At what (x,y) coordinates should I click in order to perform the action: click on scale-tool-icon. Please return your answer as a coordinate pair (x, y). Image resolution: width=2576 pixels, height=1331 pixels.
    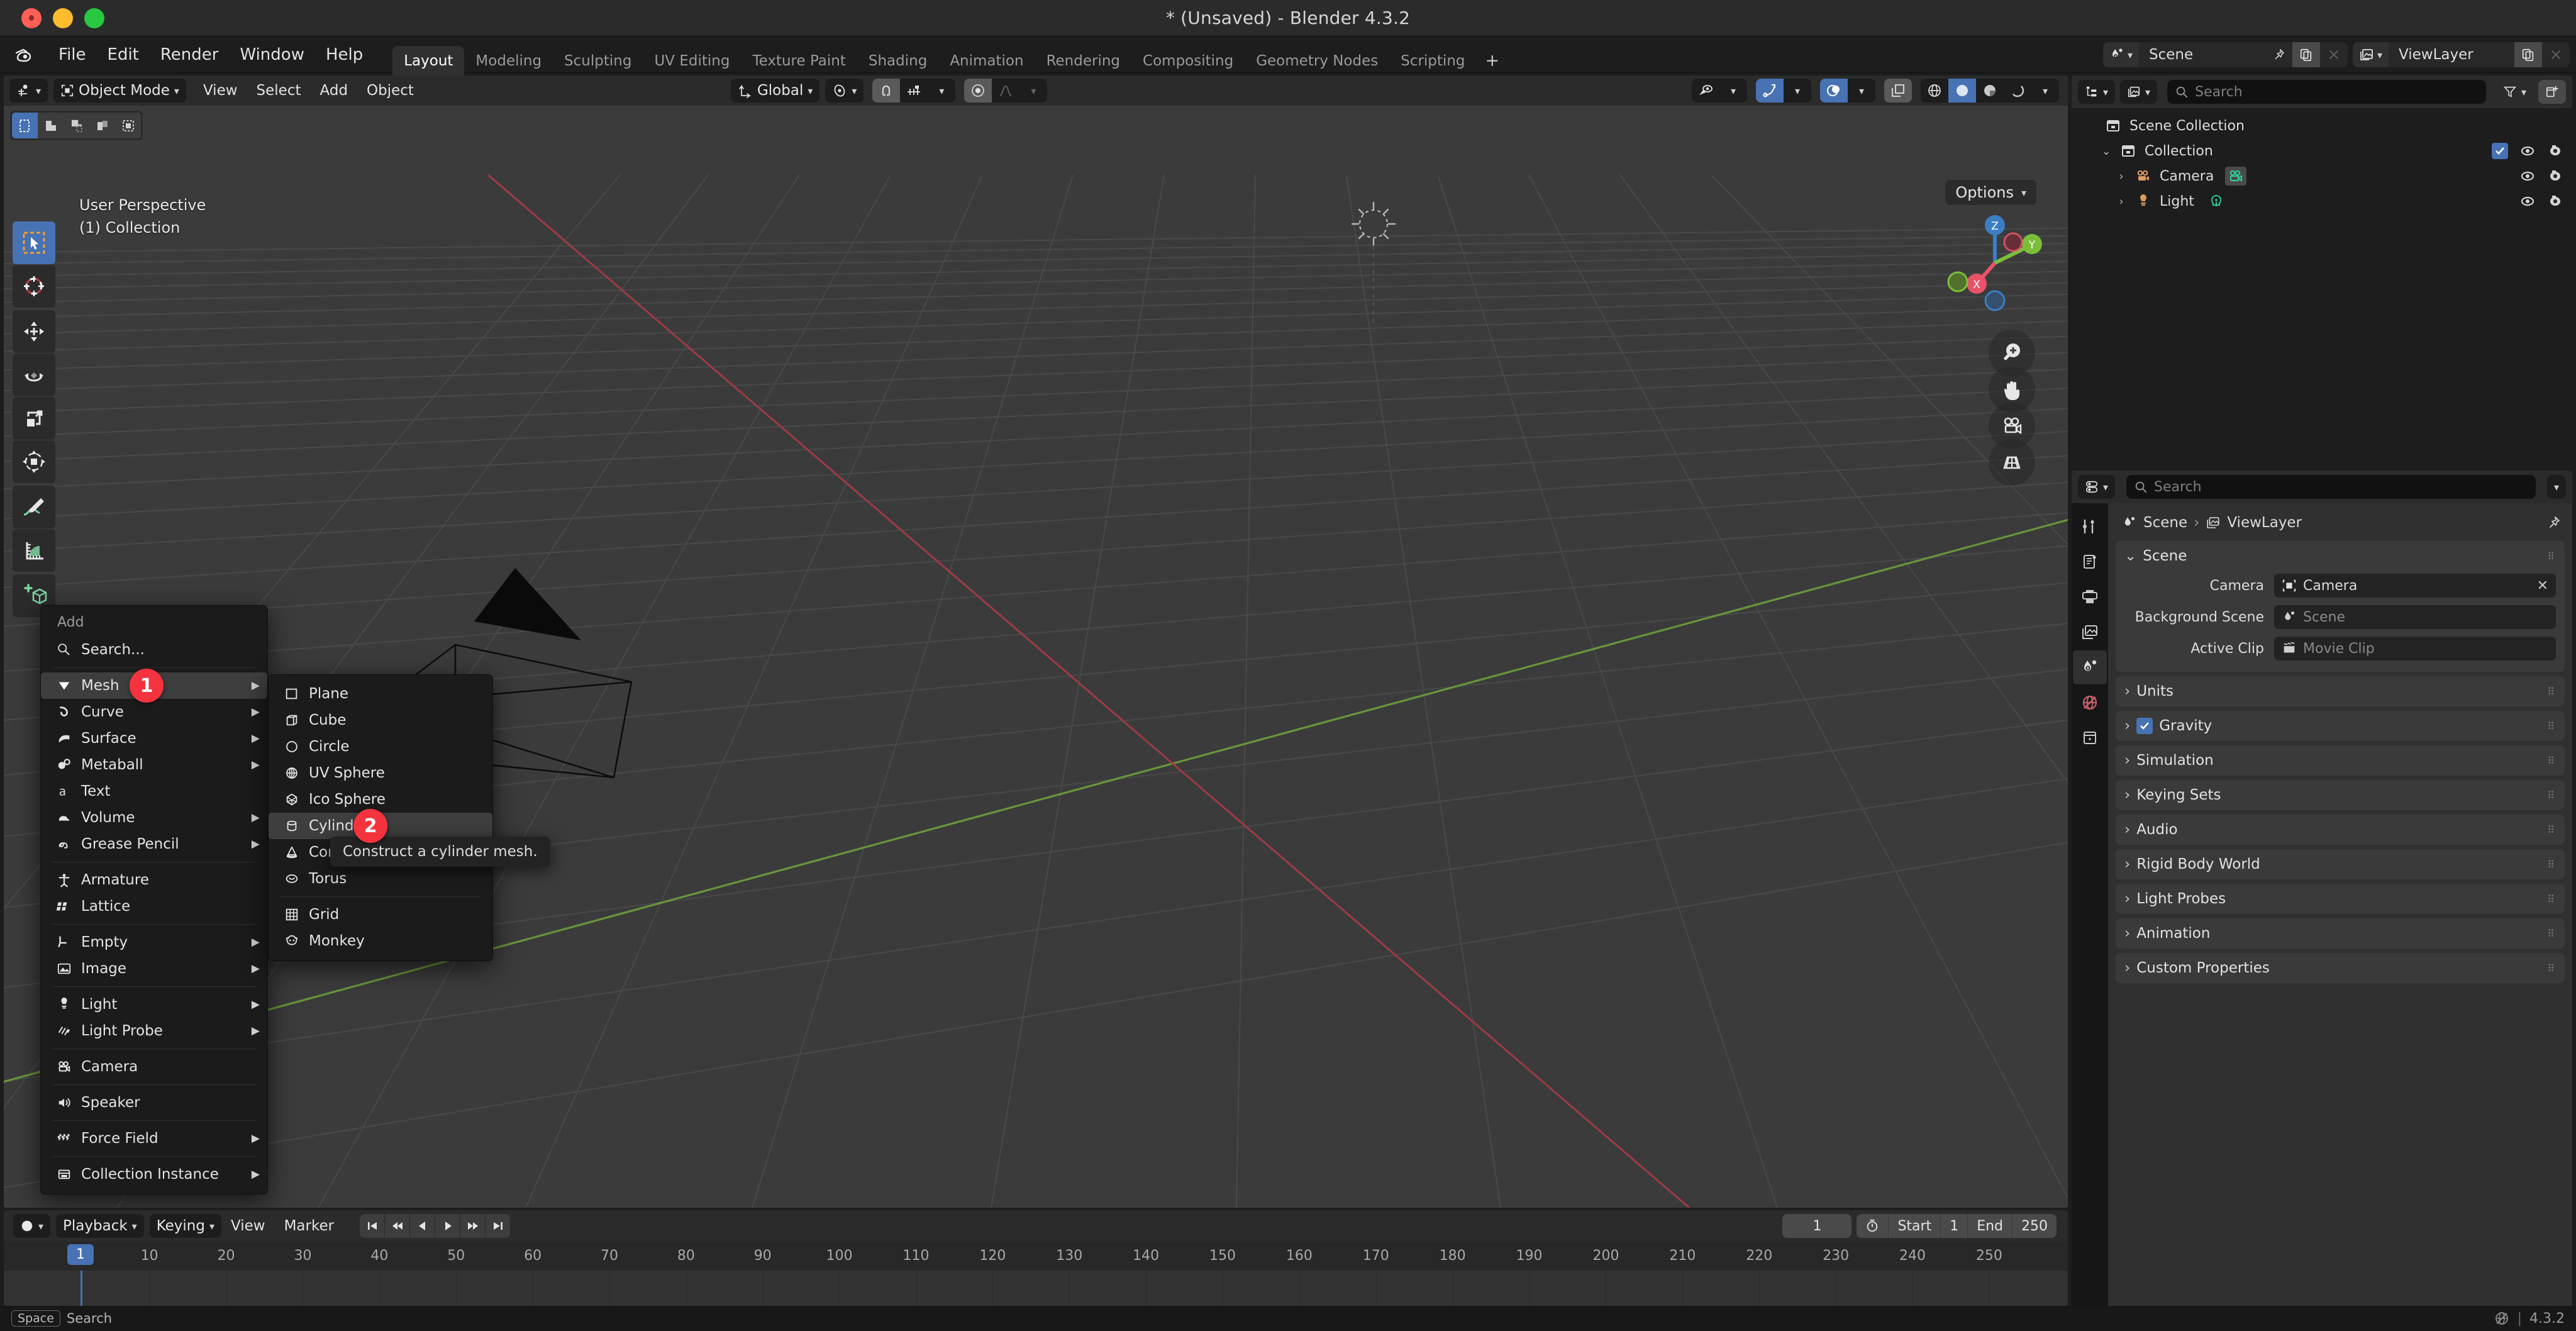
    Looking at the image, I should click on (34, 418).